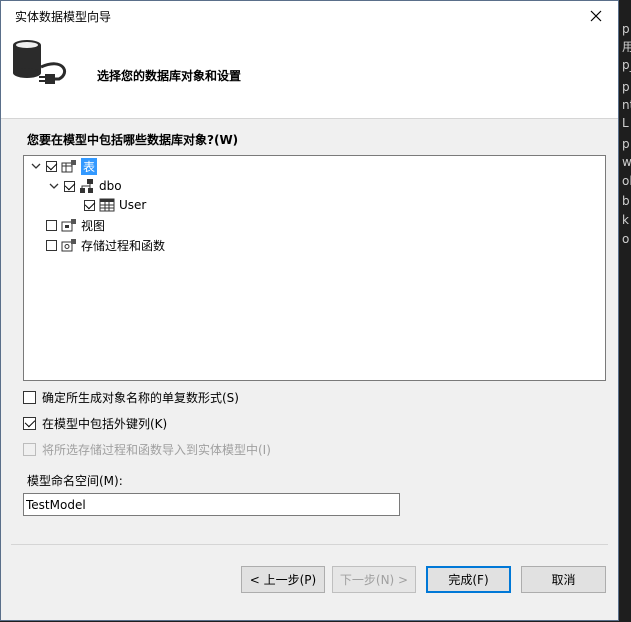 The height and width of the screenshot is (622, 631). I want to click on proc-folder-icon, so click(69, 245).